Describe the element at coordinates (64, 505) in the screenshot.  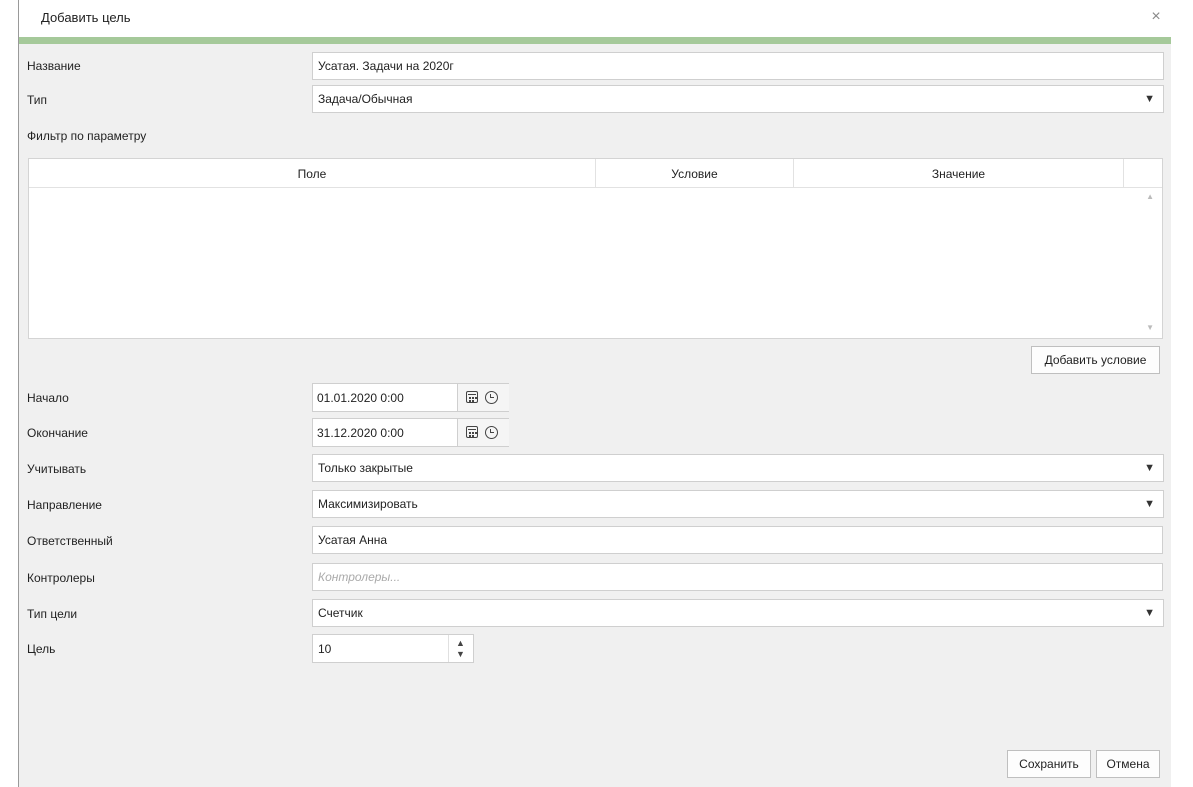
I see `direction-label: Направление` at that location.